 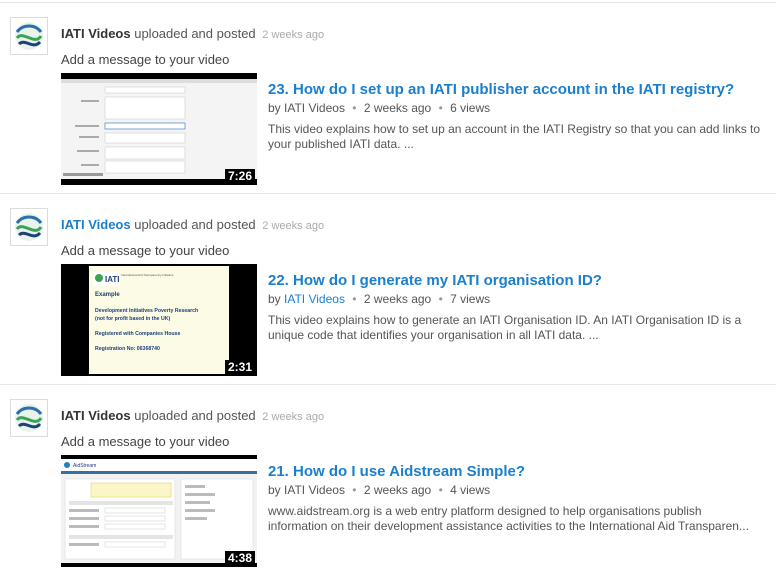 I want to click on video-thumbnail: AidStream 4:38, so click(x=159, y=511).